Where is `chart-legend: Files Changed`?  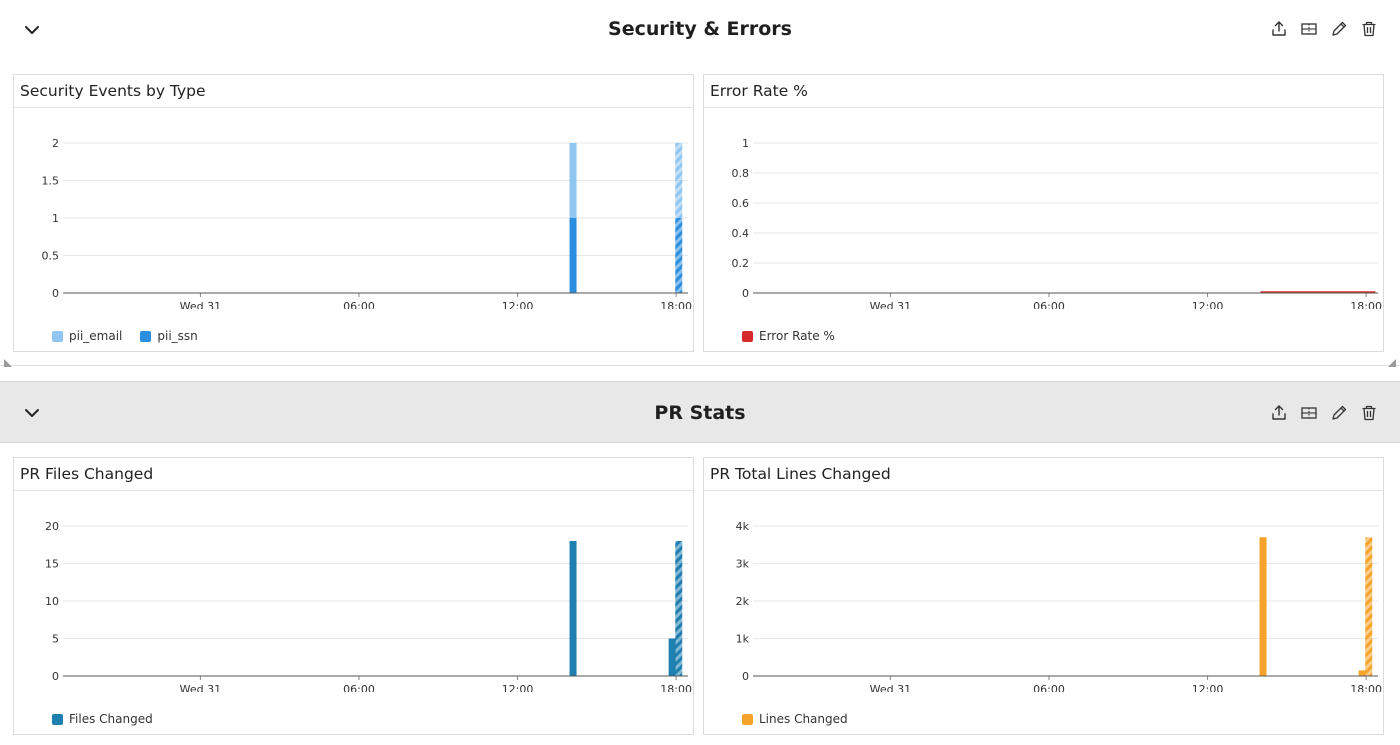 chart-legend: Files Changed is located at coordinates (102, 719).